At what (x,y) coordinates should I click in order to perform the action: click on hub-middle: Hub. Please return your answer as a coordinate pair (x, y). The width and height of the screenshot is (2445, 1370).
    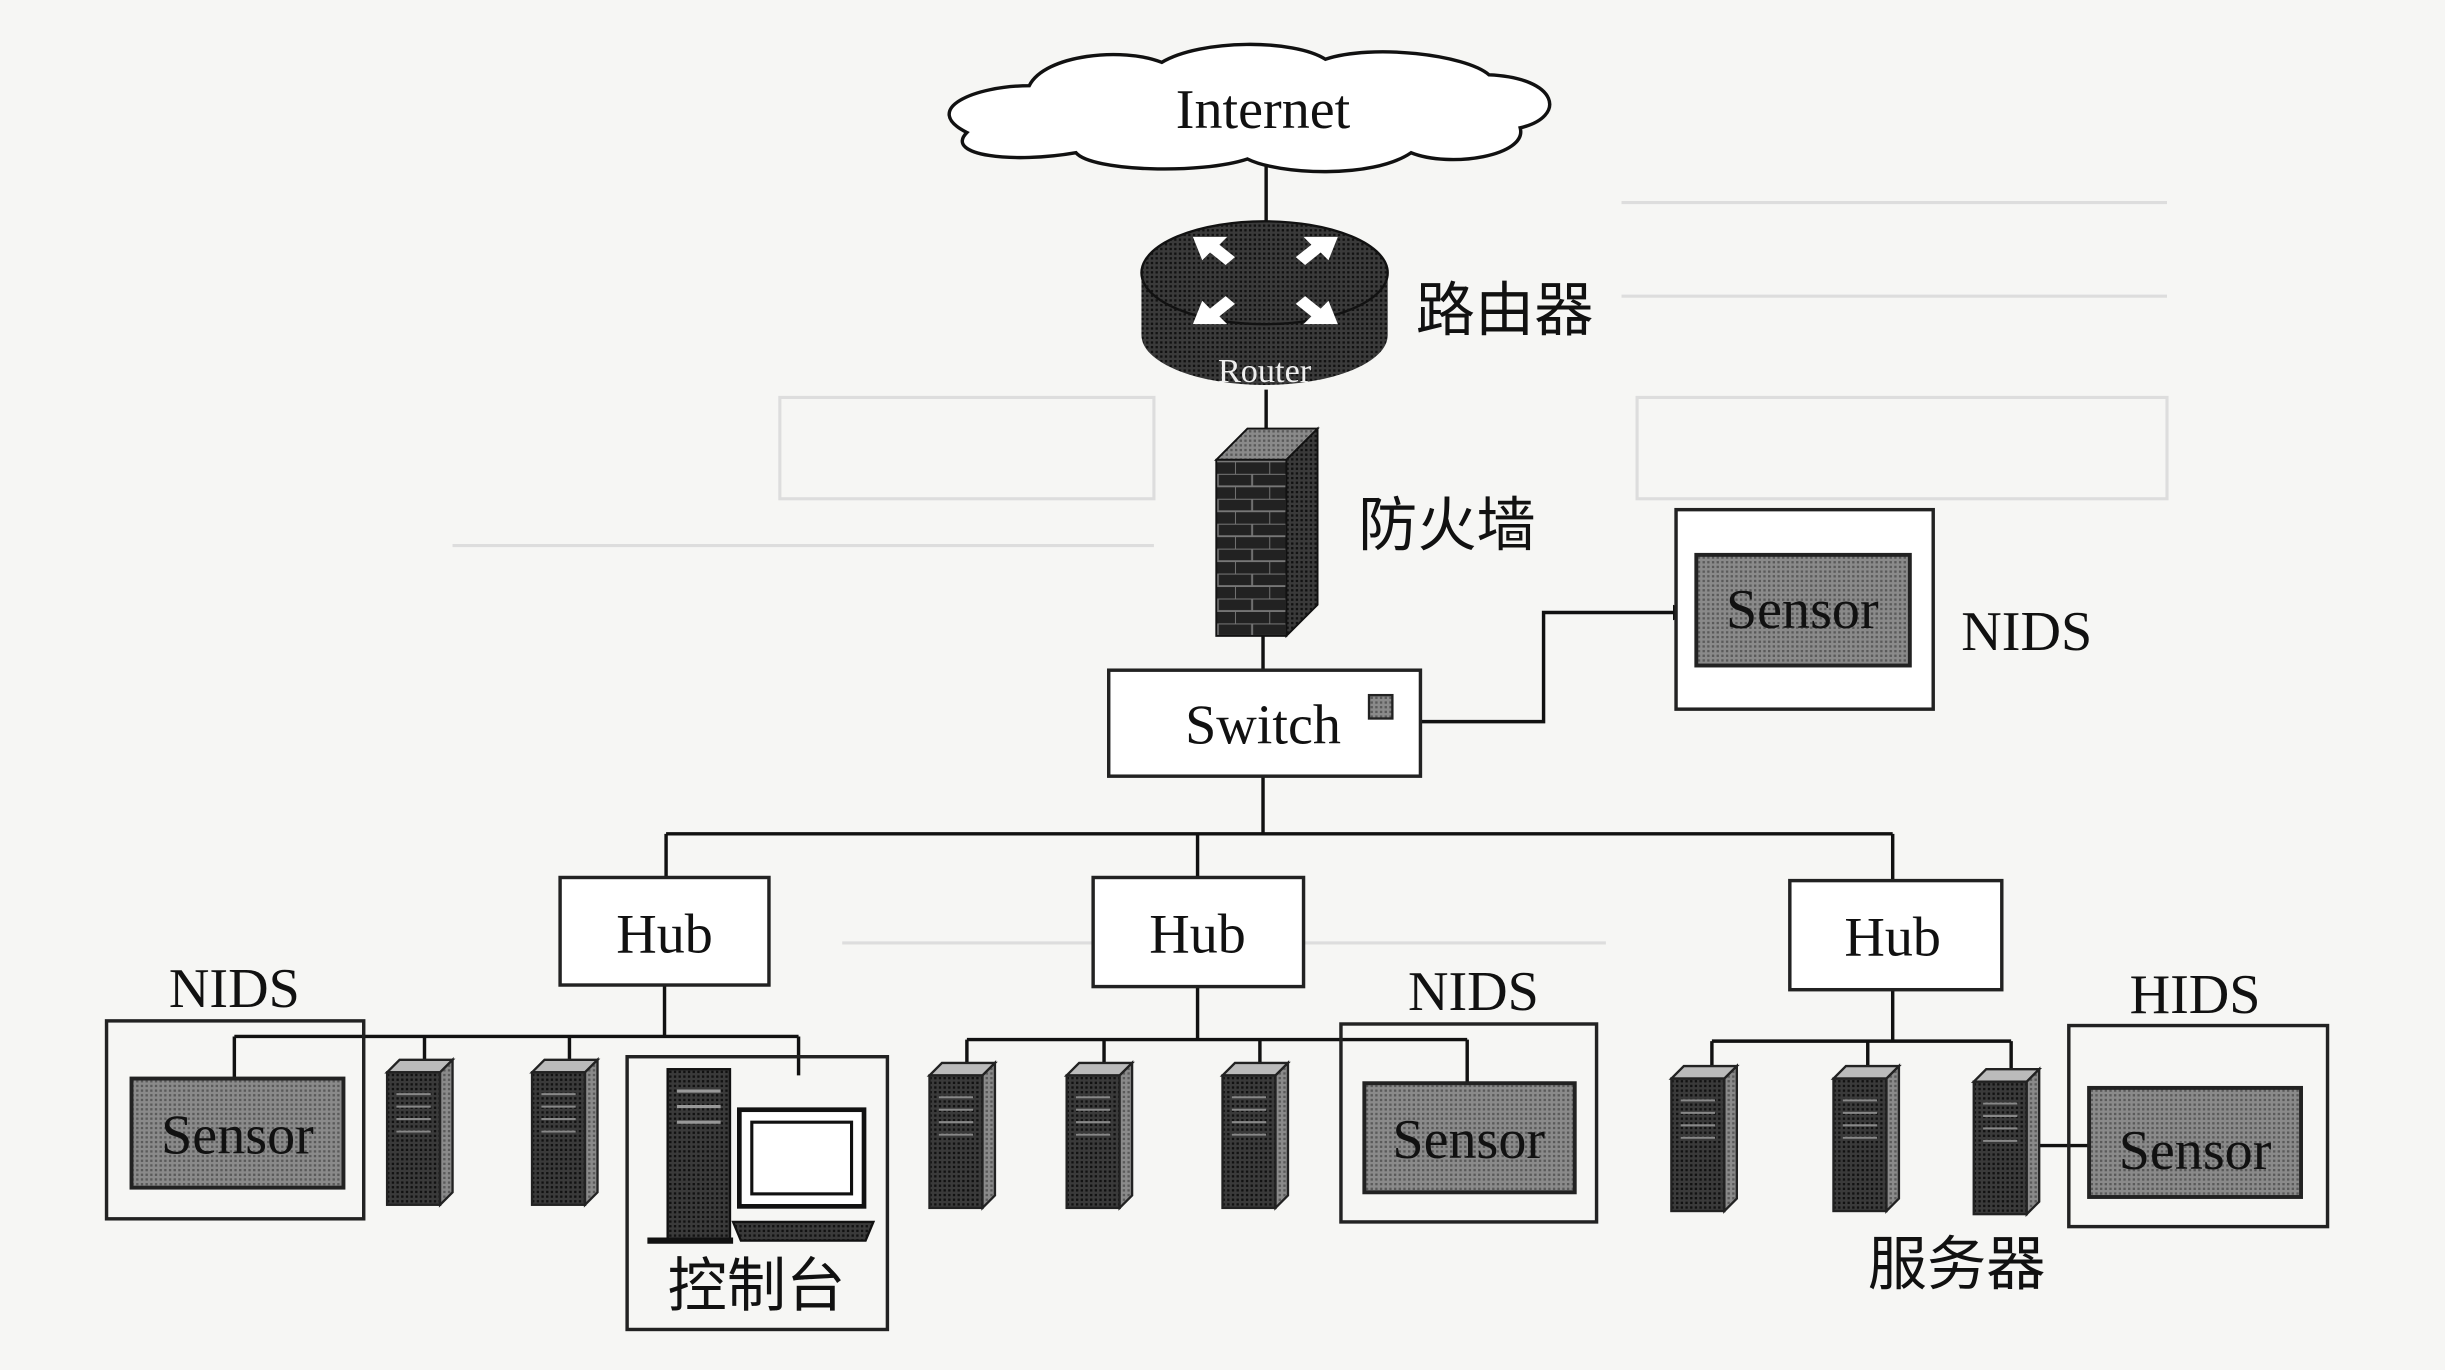
    Looking at the image, I should click on (1198, 932).